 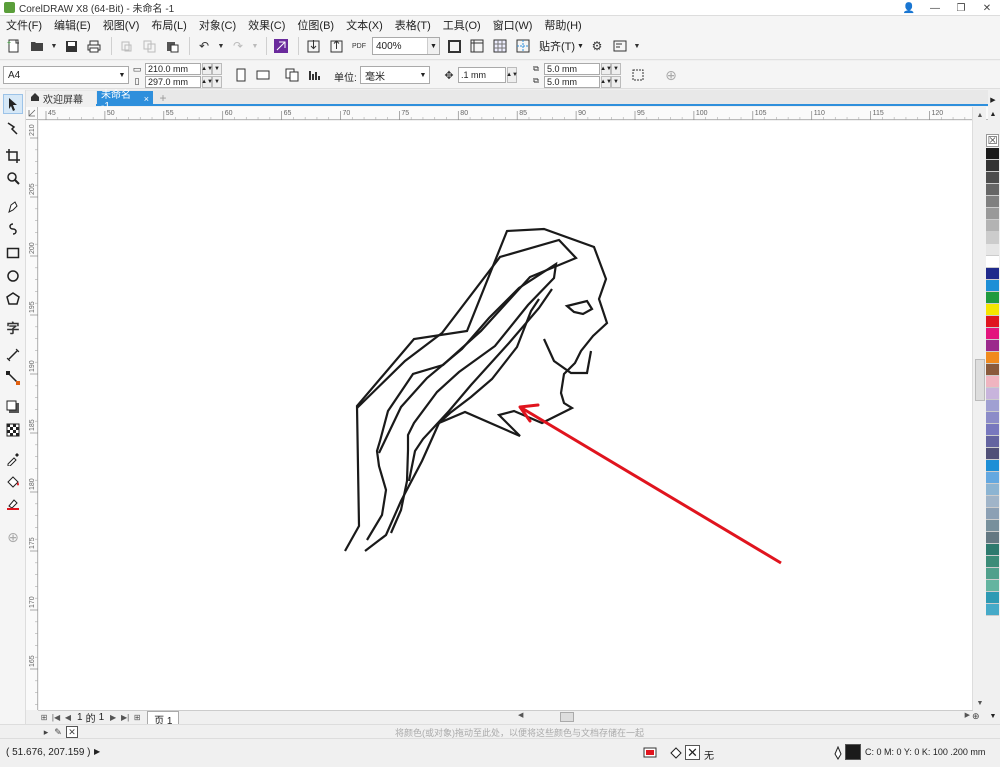 What do you see at coordinates (13, 430) in the screenshot?
I see `transparency-tool-icon` at bounding box center [13, 430].